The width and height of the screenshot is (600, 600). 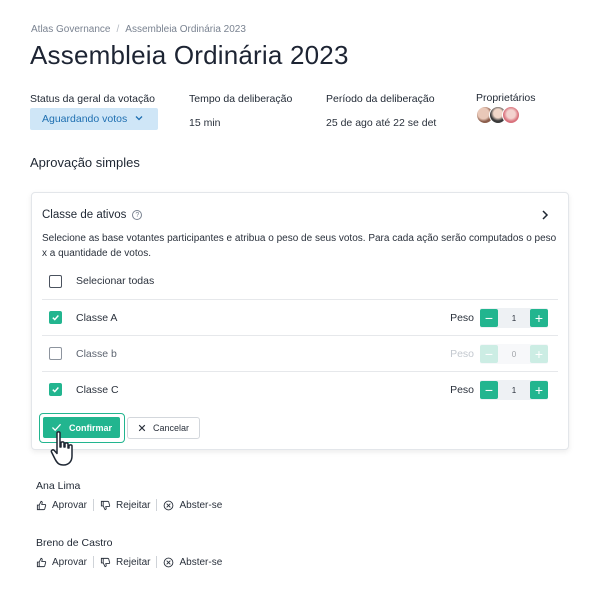 I want to click on breadcrumb-item-home: Atlas Governance, so click(x=71, y=29).